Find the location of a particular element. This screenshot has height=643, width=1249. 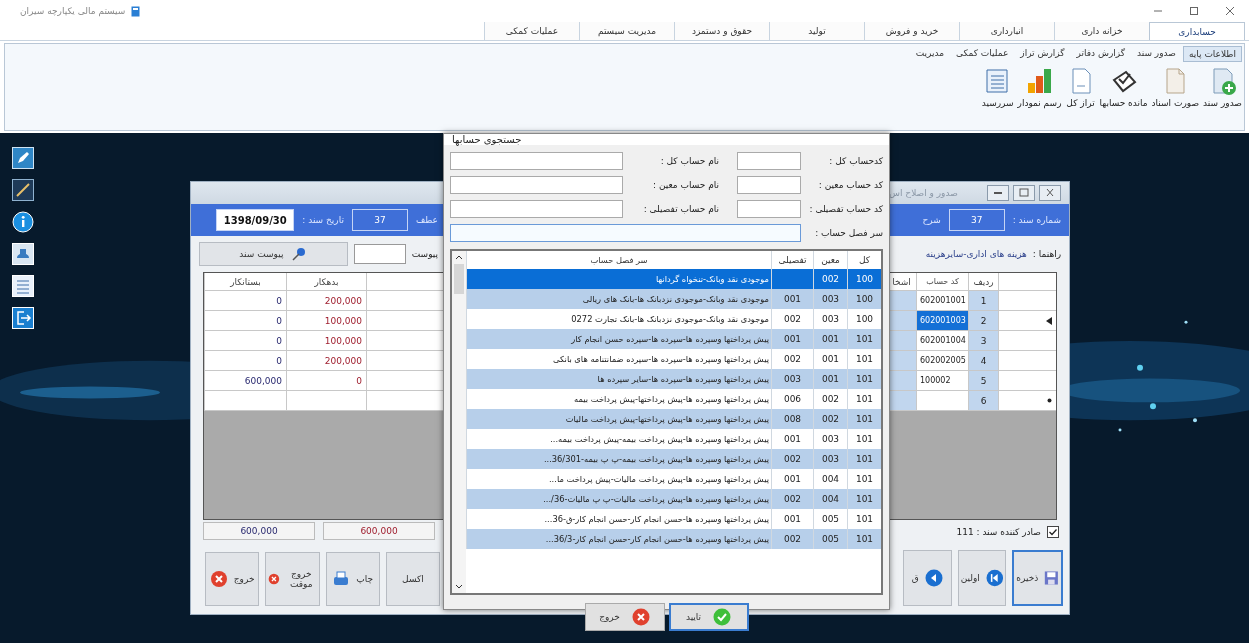

column-header: ردیف is located at coordinates (983, 282).